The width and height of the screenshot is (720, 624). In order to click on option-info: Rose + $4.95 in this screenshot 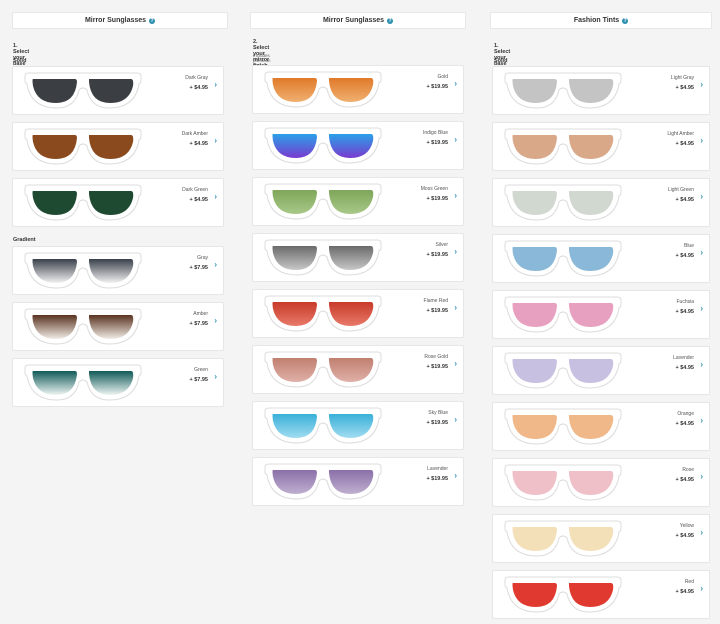, I will do `click(684, 475)`.